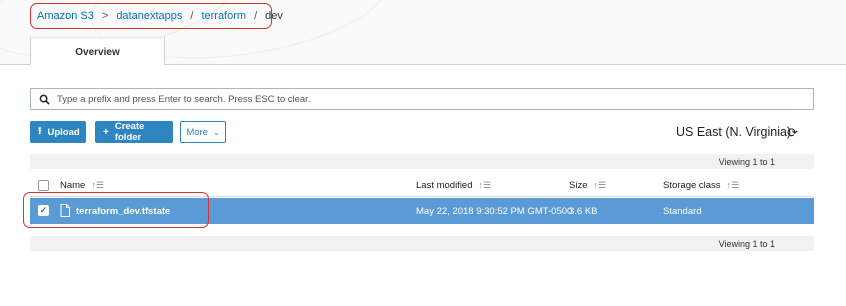 The image size is (846, 306). I want to click on pagination-status-bottom: Viewing 1 to 1, so click(422, 243).